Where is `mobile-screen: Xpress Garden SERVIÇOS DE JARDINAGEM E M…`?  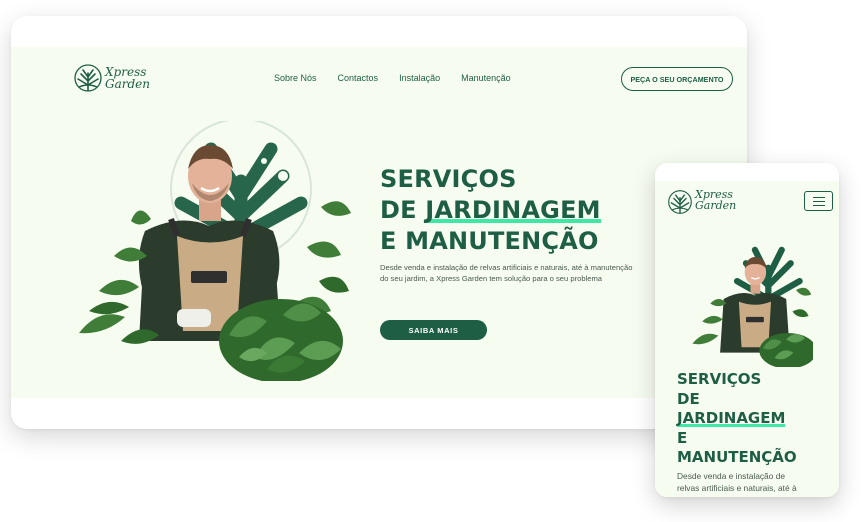
mobile-screen: Xpress Garden SERVIÇOS DE JARDINAGEM E M… is located at coordinates (747, 339).